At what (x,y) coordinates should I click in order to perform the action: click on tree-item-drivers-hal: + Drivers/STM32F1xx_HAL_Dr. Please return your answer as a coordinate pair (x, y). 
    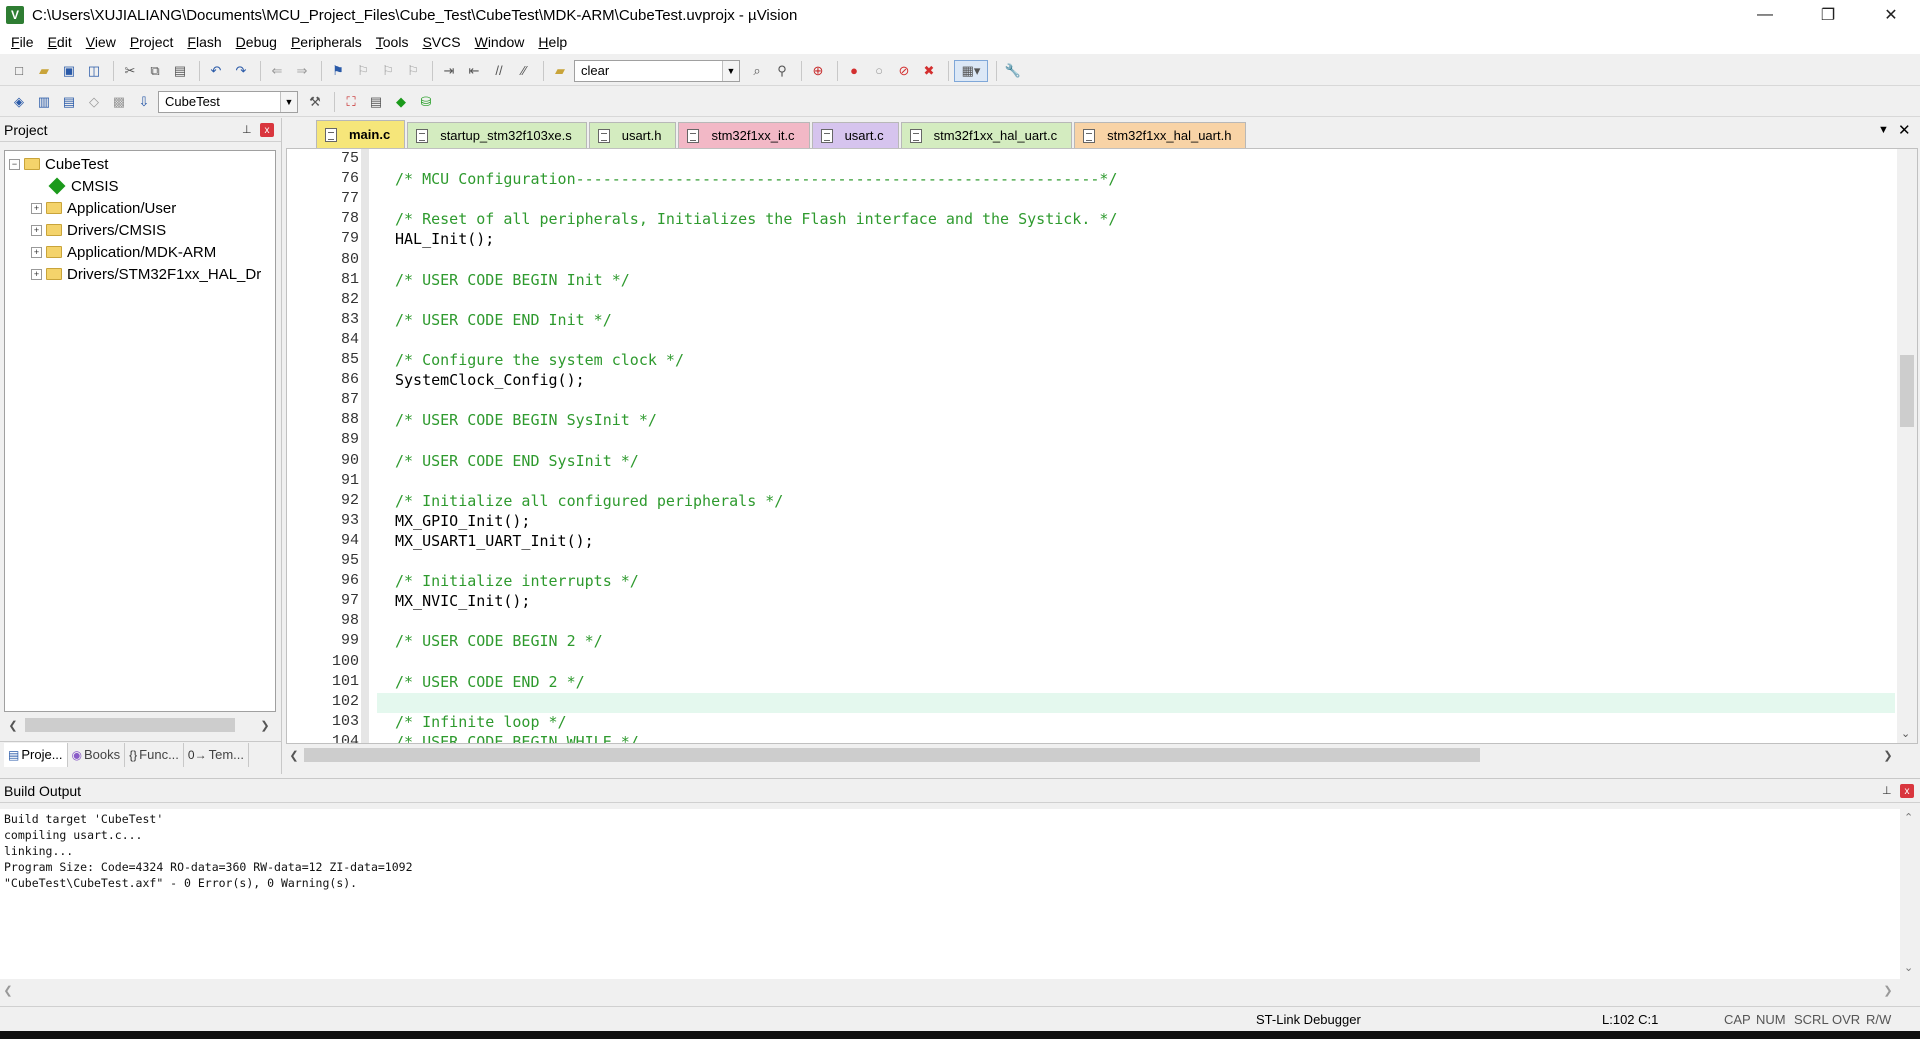
    Looking at the image, I should click on (146, 274).